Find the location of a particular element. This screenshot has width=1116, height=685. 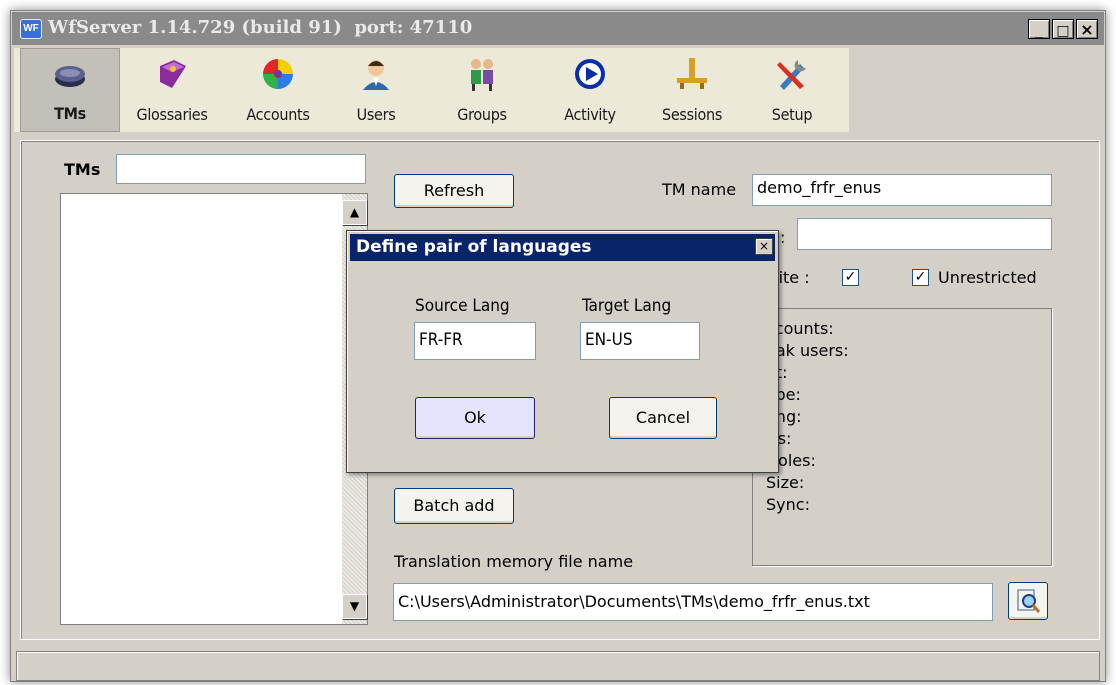

scroll-down-button: ▼ is located at coordinates (354, 606).